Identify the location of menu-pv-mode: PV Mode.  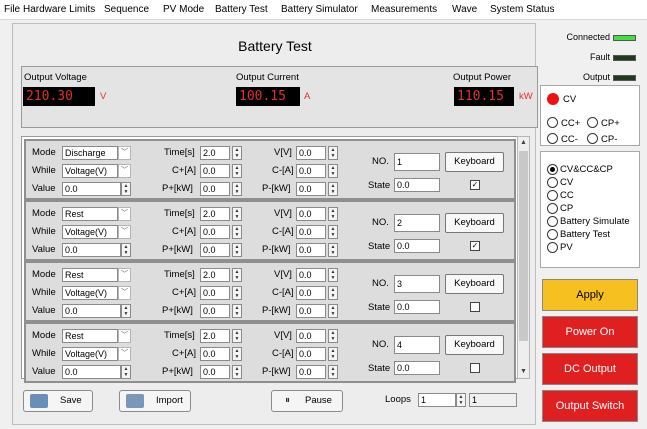
(183, 9).